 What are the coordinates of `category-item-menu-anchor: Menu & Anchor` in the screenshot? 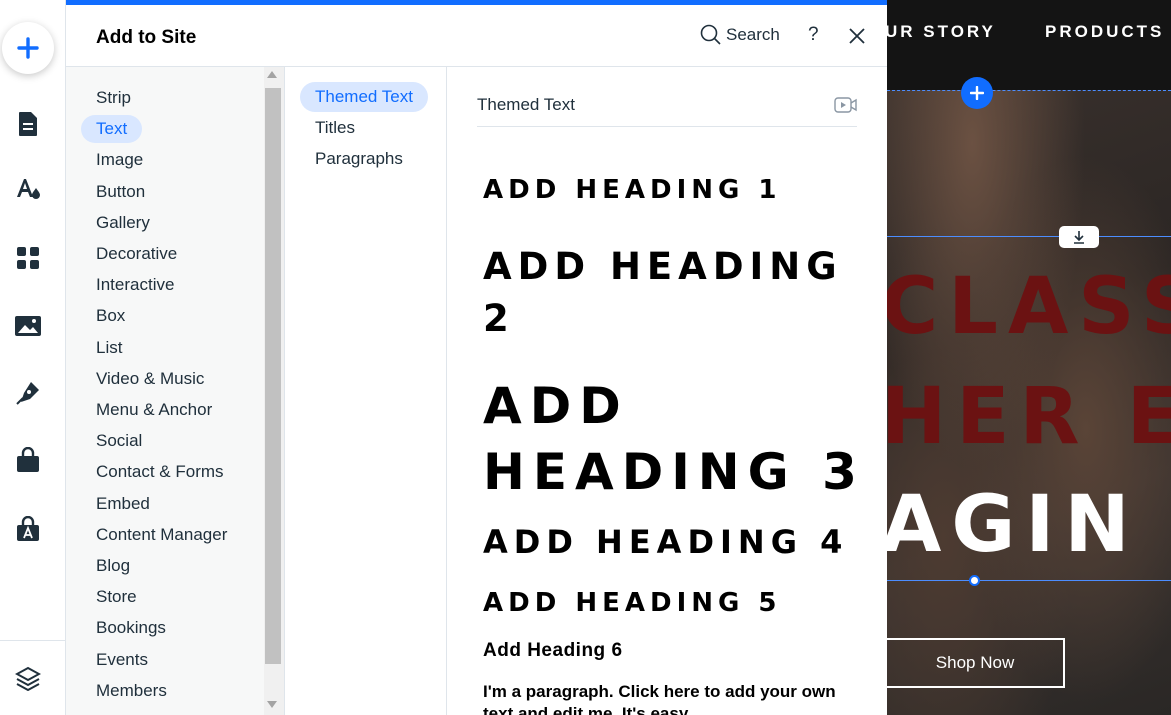 It's located at (154, 410).